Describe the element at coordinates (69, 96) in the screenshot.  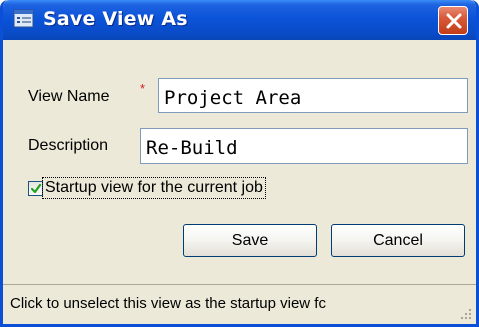
I see `view-name-label: View Name` at that location.